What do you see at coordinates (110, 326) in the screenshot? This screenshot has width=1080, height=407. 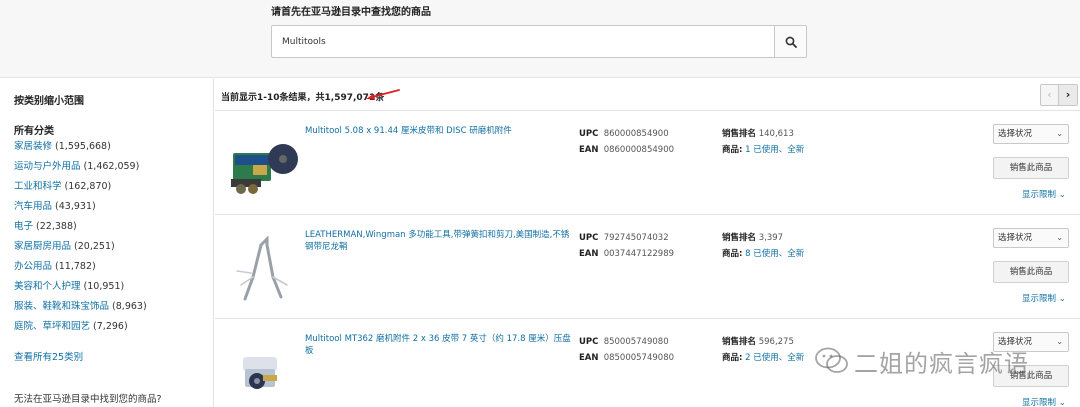 I see `category-count: (7,296)` at bounding box center [110, 326].